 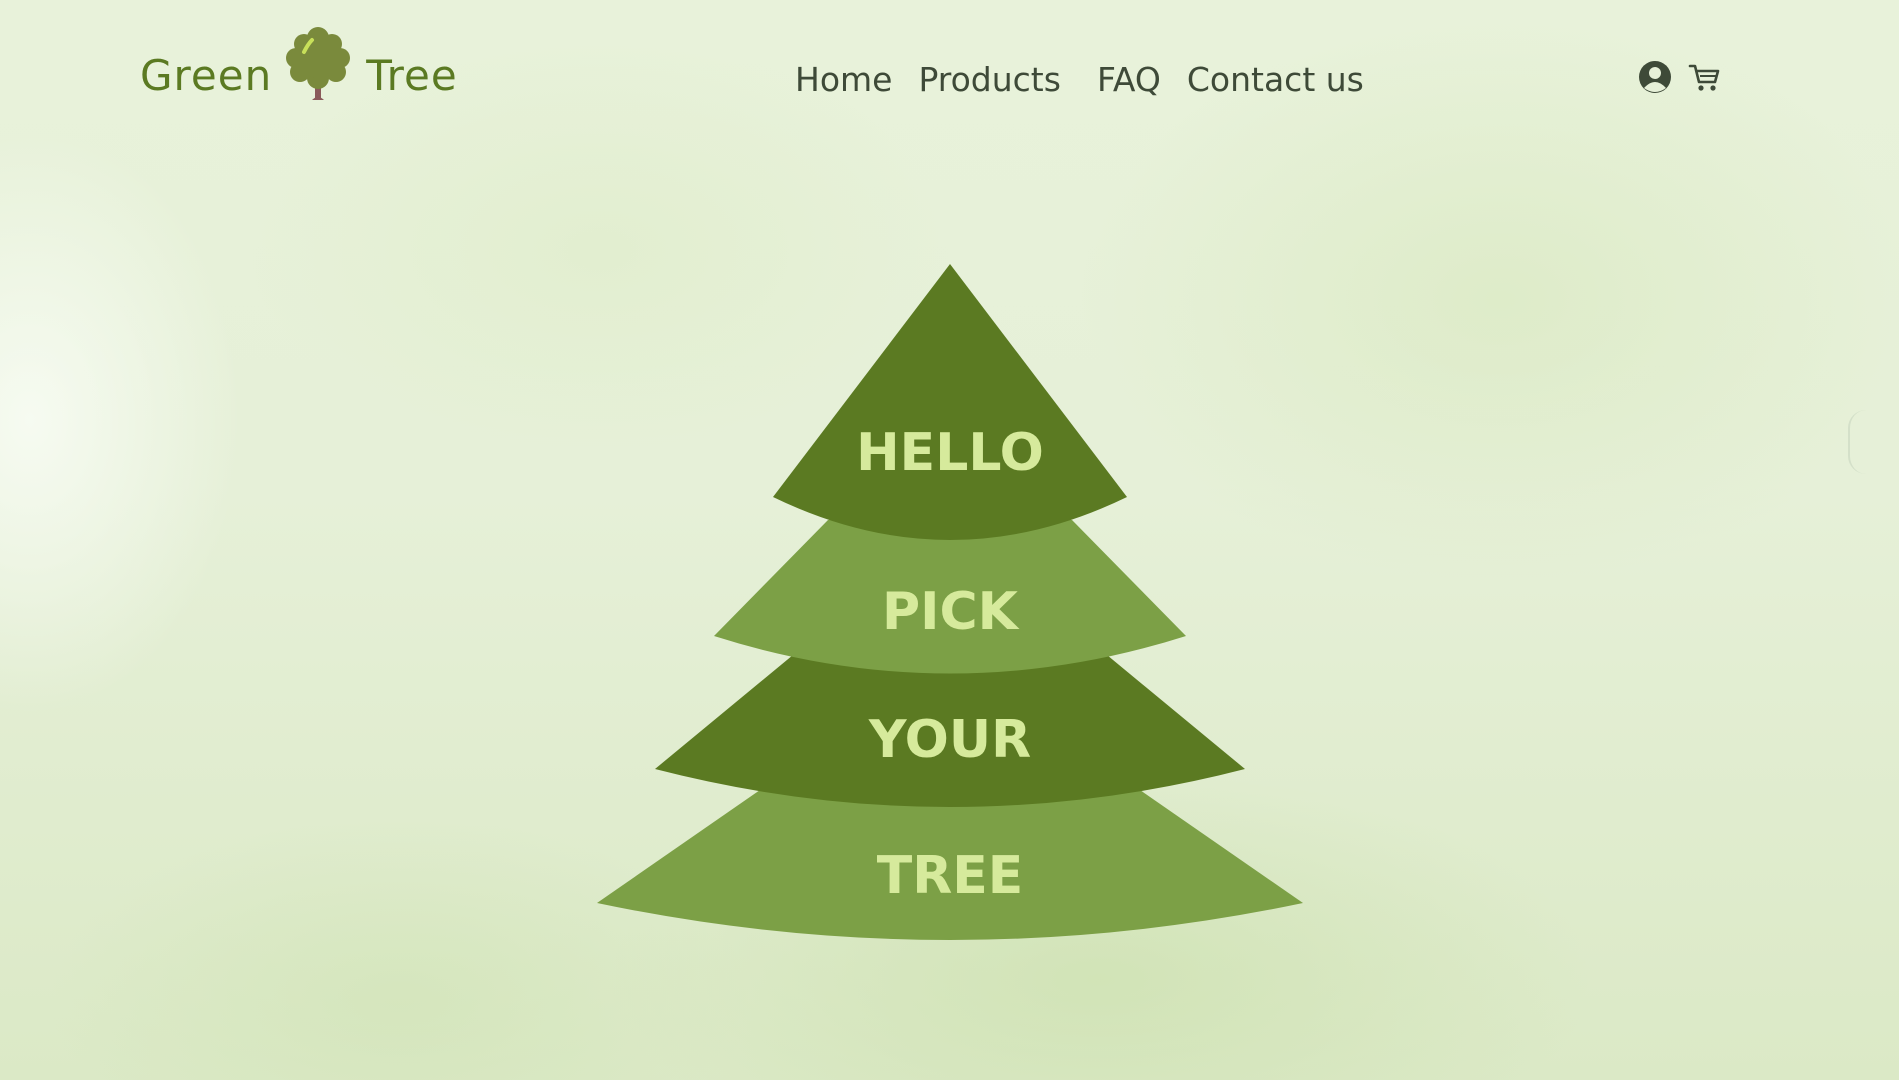 I want to click on tree-label-tree: TREE, so click(x=950, y=876).